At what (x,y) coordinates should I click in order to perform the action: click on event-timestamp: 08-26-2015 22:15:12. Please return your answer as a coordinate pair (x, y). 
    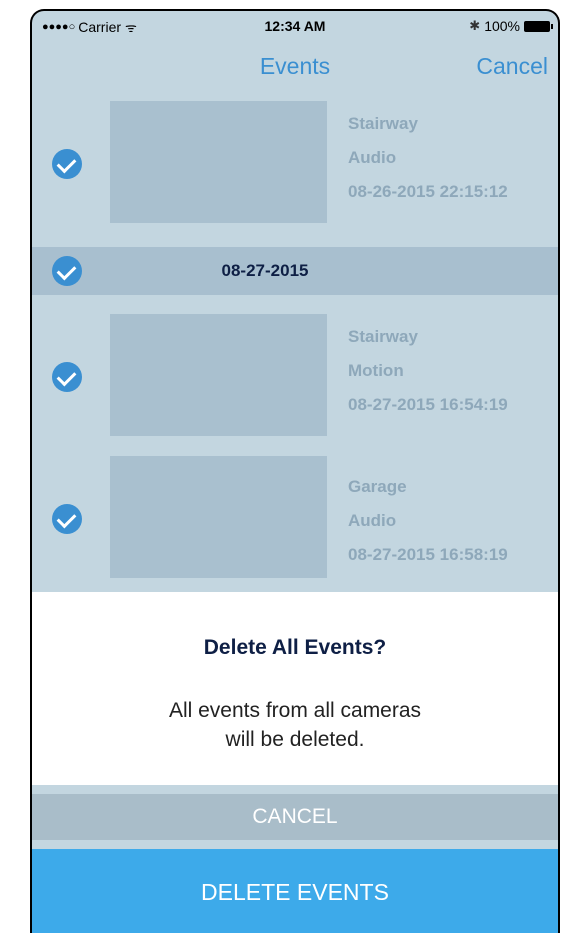
    Looking at the image, I should click on (428, 191).